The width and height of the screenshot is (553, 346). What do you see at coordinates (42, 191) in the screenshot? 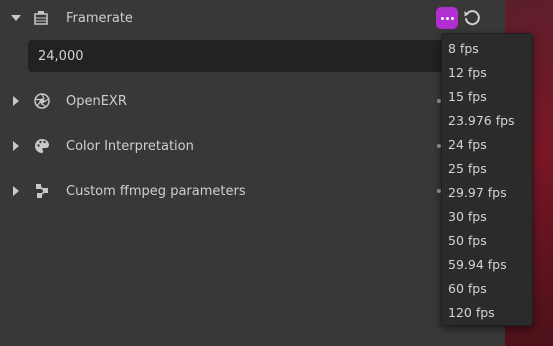
I see `node-tree-icon` at bounding box center [42, 191].